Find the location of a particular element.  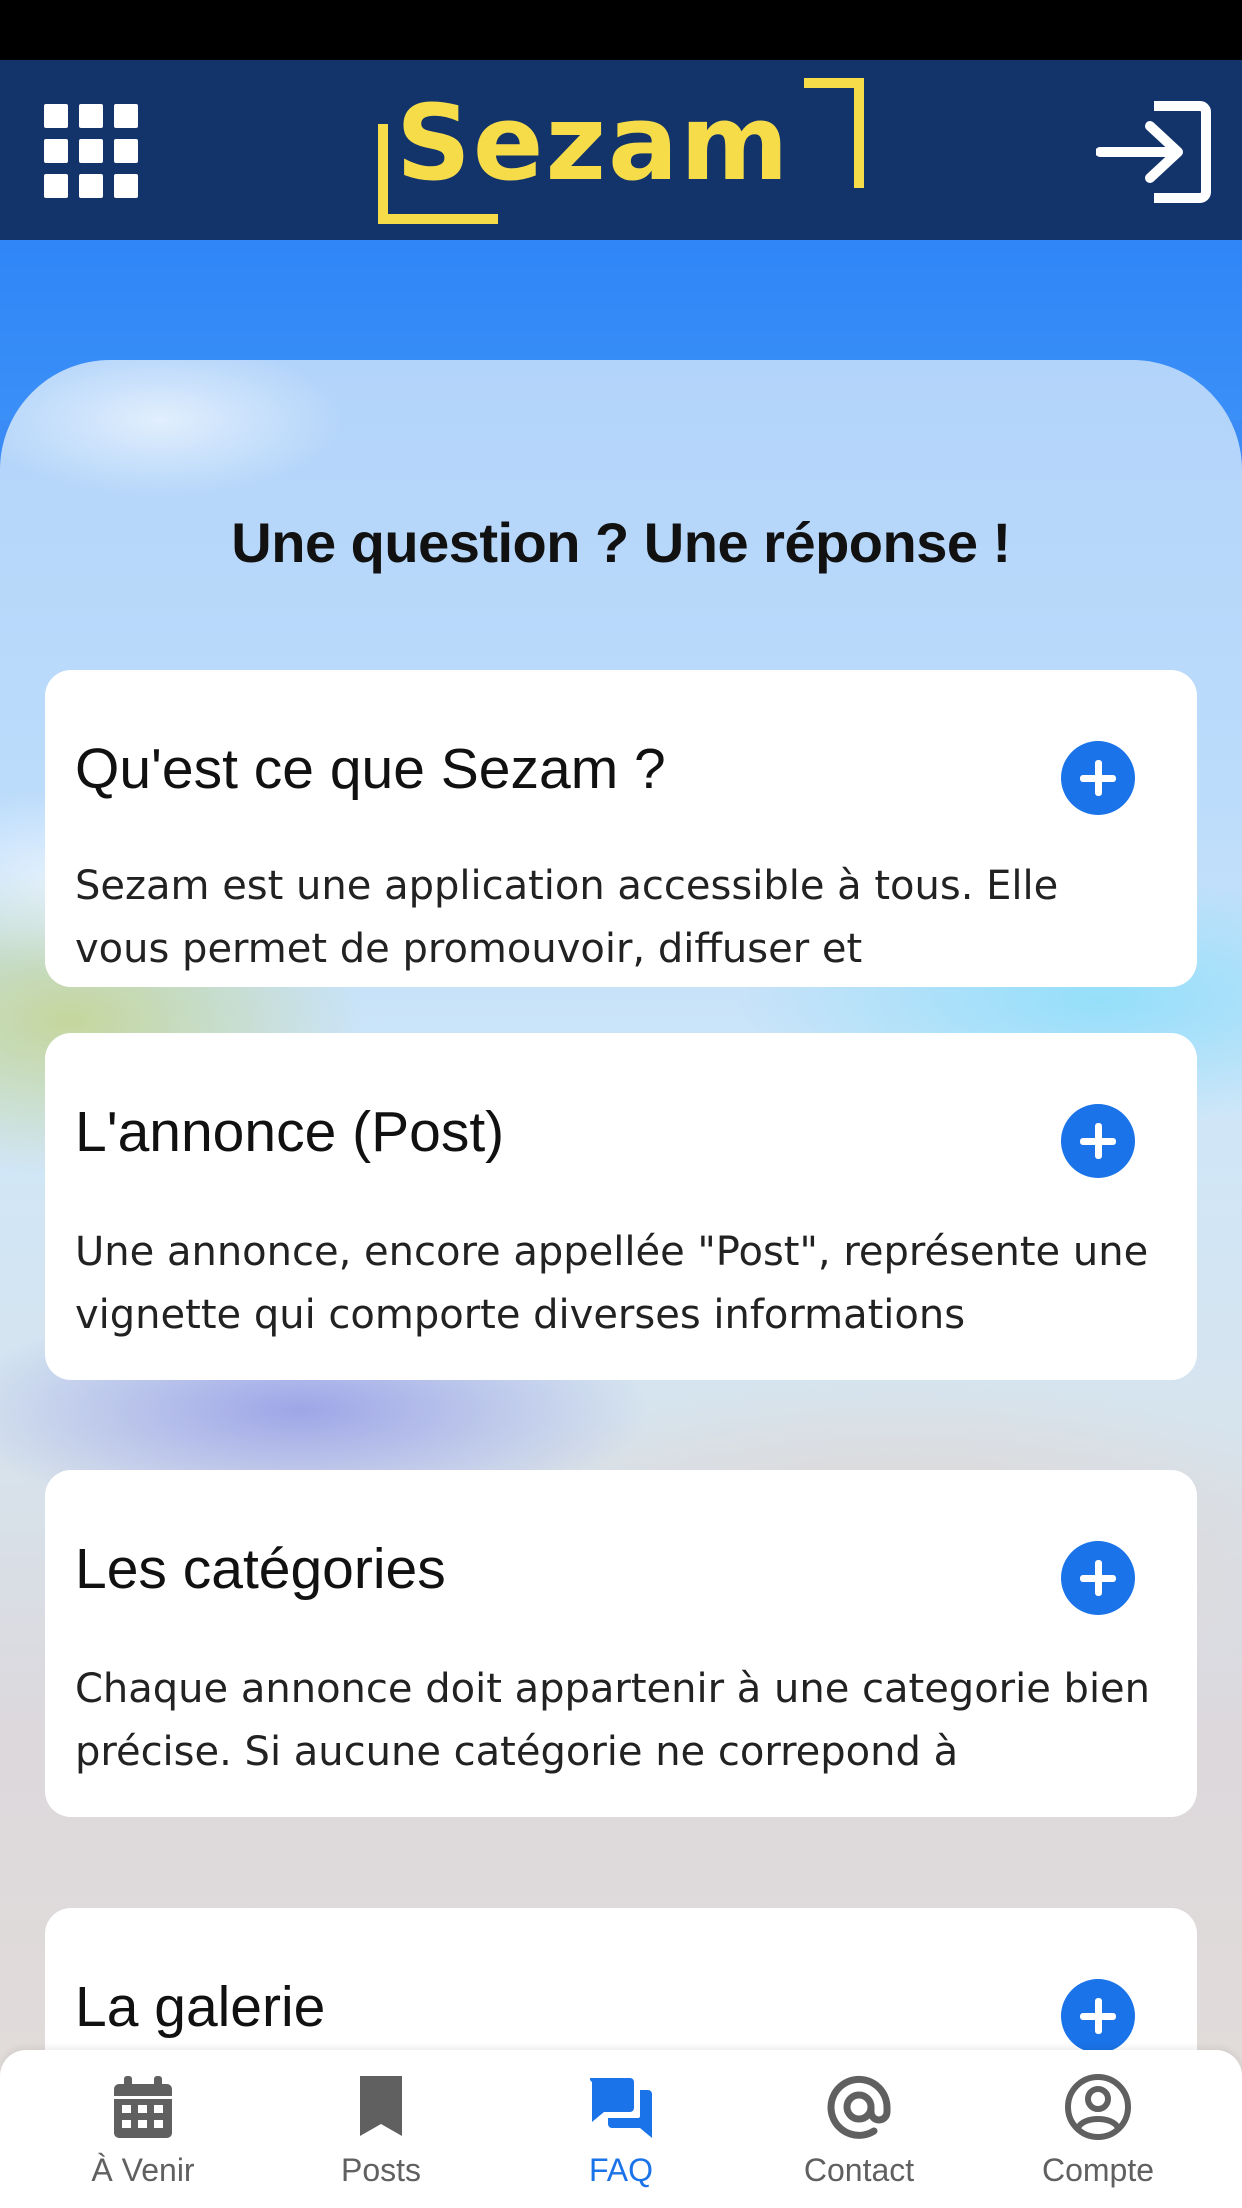

grid-menu-icon is located at coordinates (91, 151).